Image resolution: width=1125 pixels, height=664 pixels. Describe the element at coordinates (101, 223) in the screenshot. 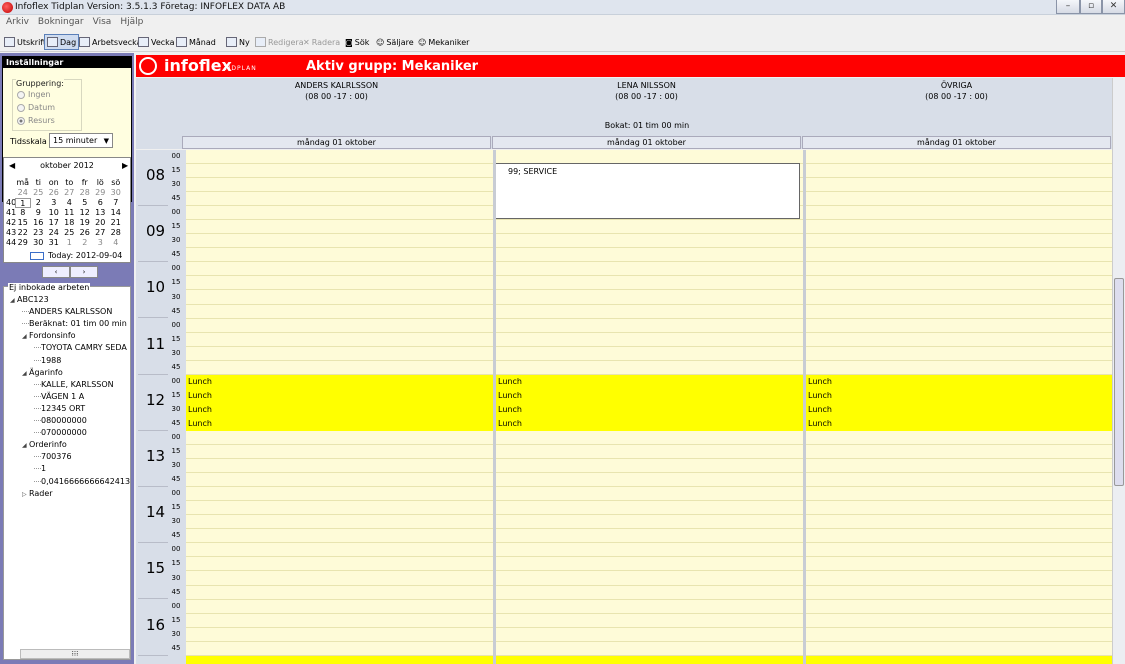

I see `calendar-day: 20` at that location.